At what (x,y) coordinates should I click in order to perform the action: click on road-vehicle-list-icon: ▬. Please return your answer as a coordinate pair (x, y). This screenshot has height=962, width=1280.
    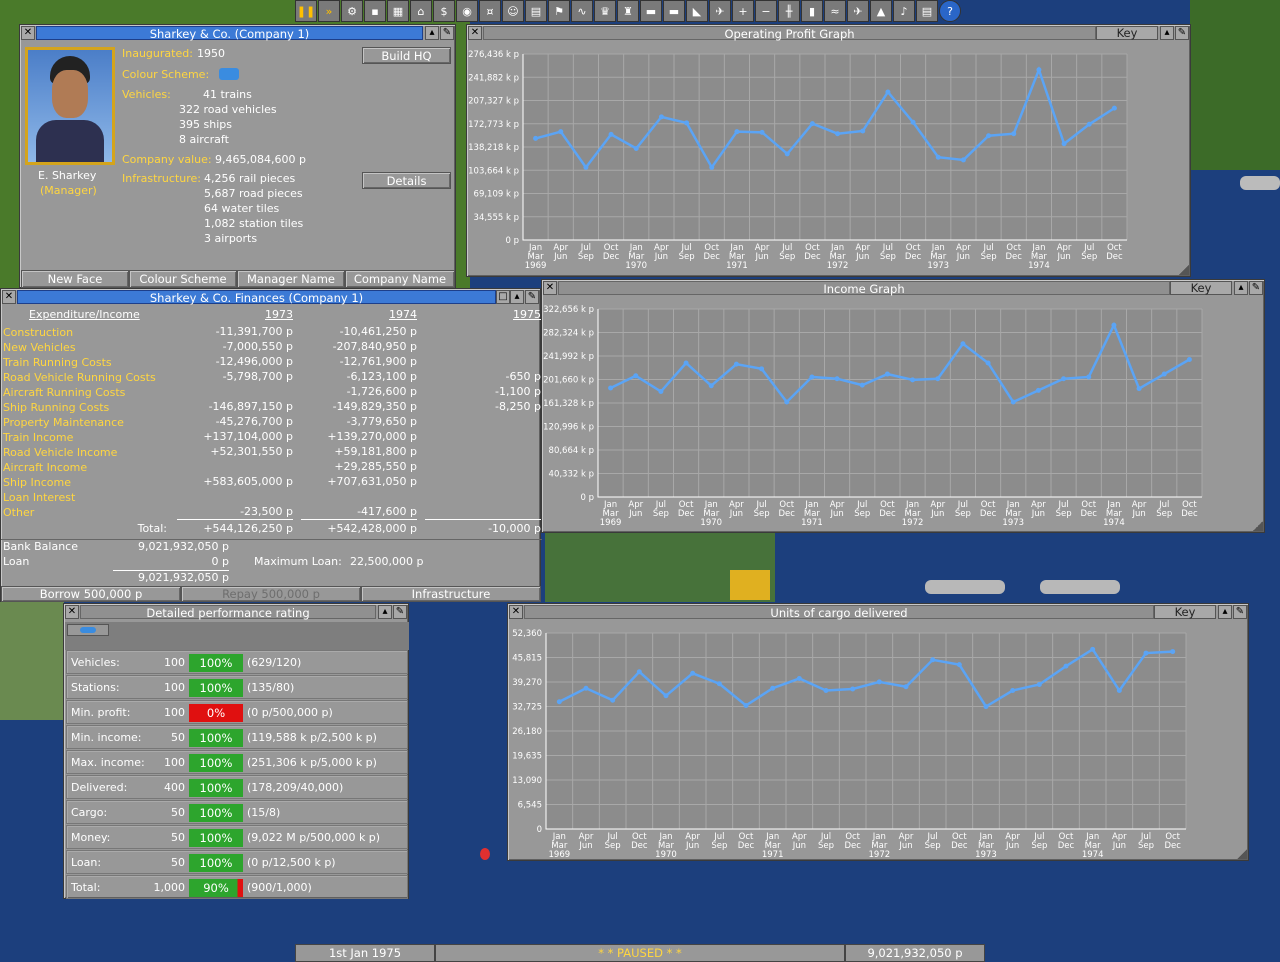
    Looking at the image, I should click on (674, 11).